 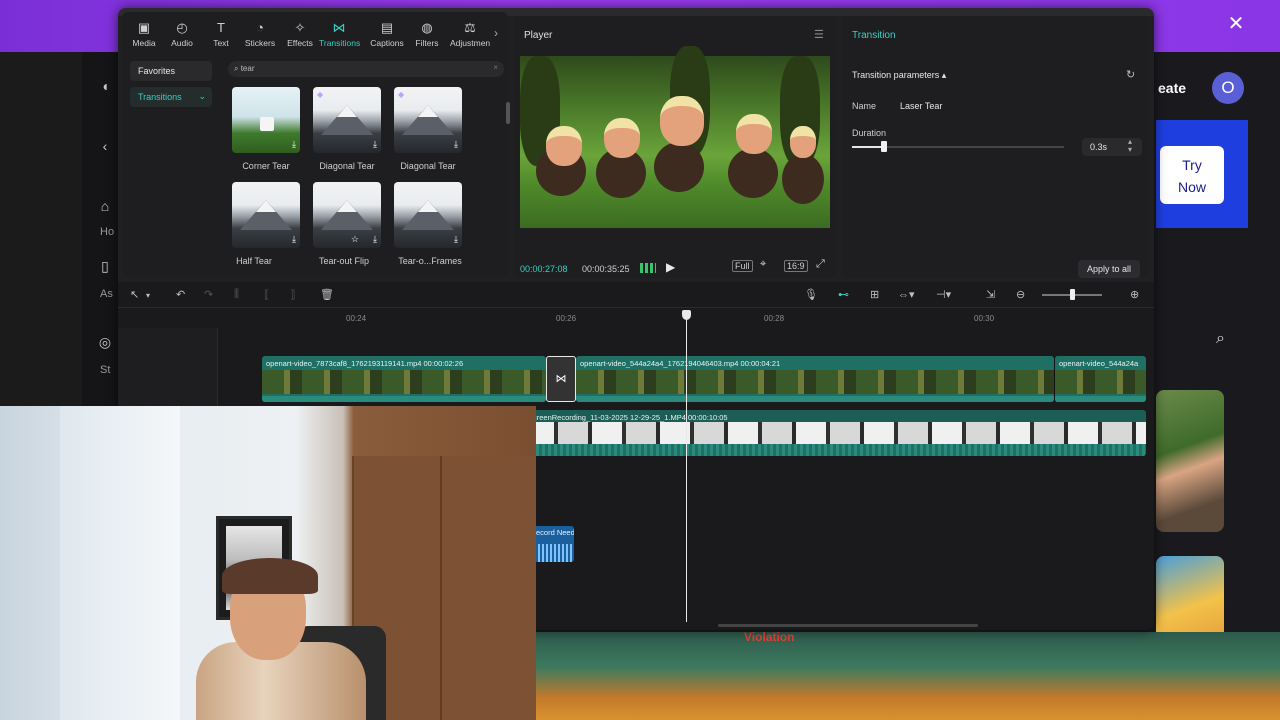 I want to click on clear-search-icon: ×, so click(x=495, y=67).